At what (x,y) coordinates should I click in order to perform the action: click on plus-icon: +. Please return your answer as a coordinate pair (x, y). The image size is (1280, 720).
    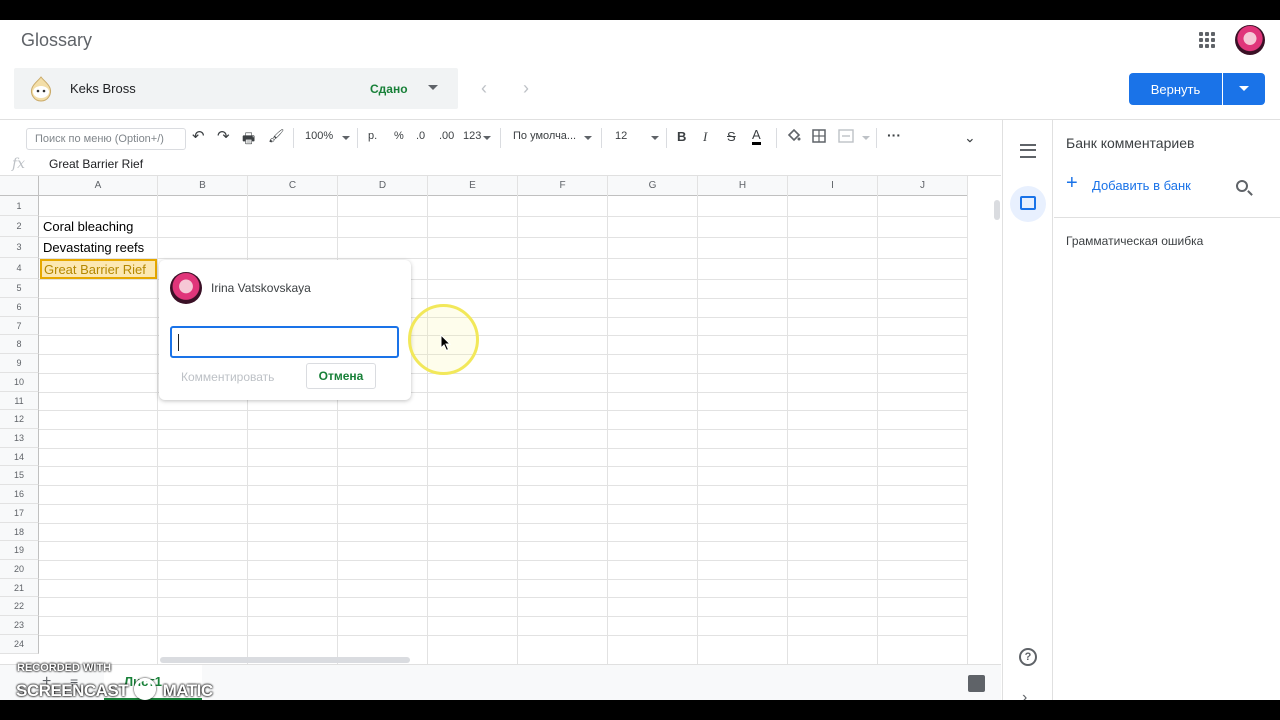
    Looking at the image, I should click on (1072, 183).